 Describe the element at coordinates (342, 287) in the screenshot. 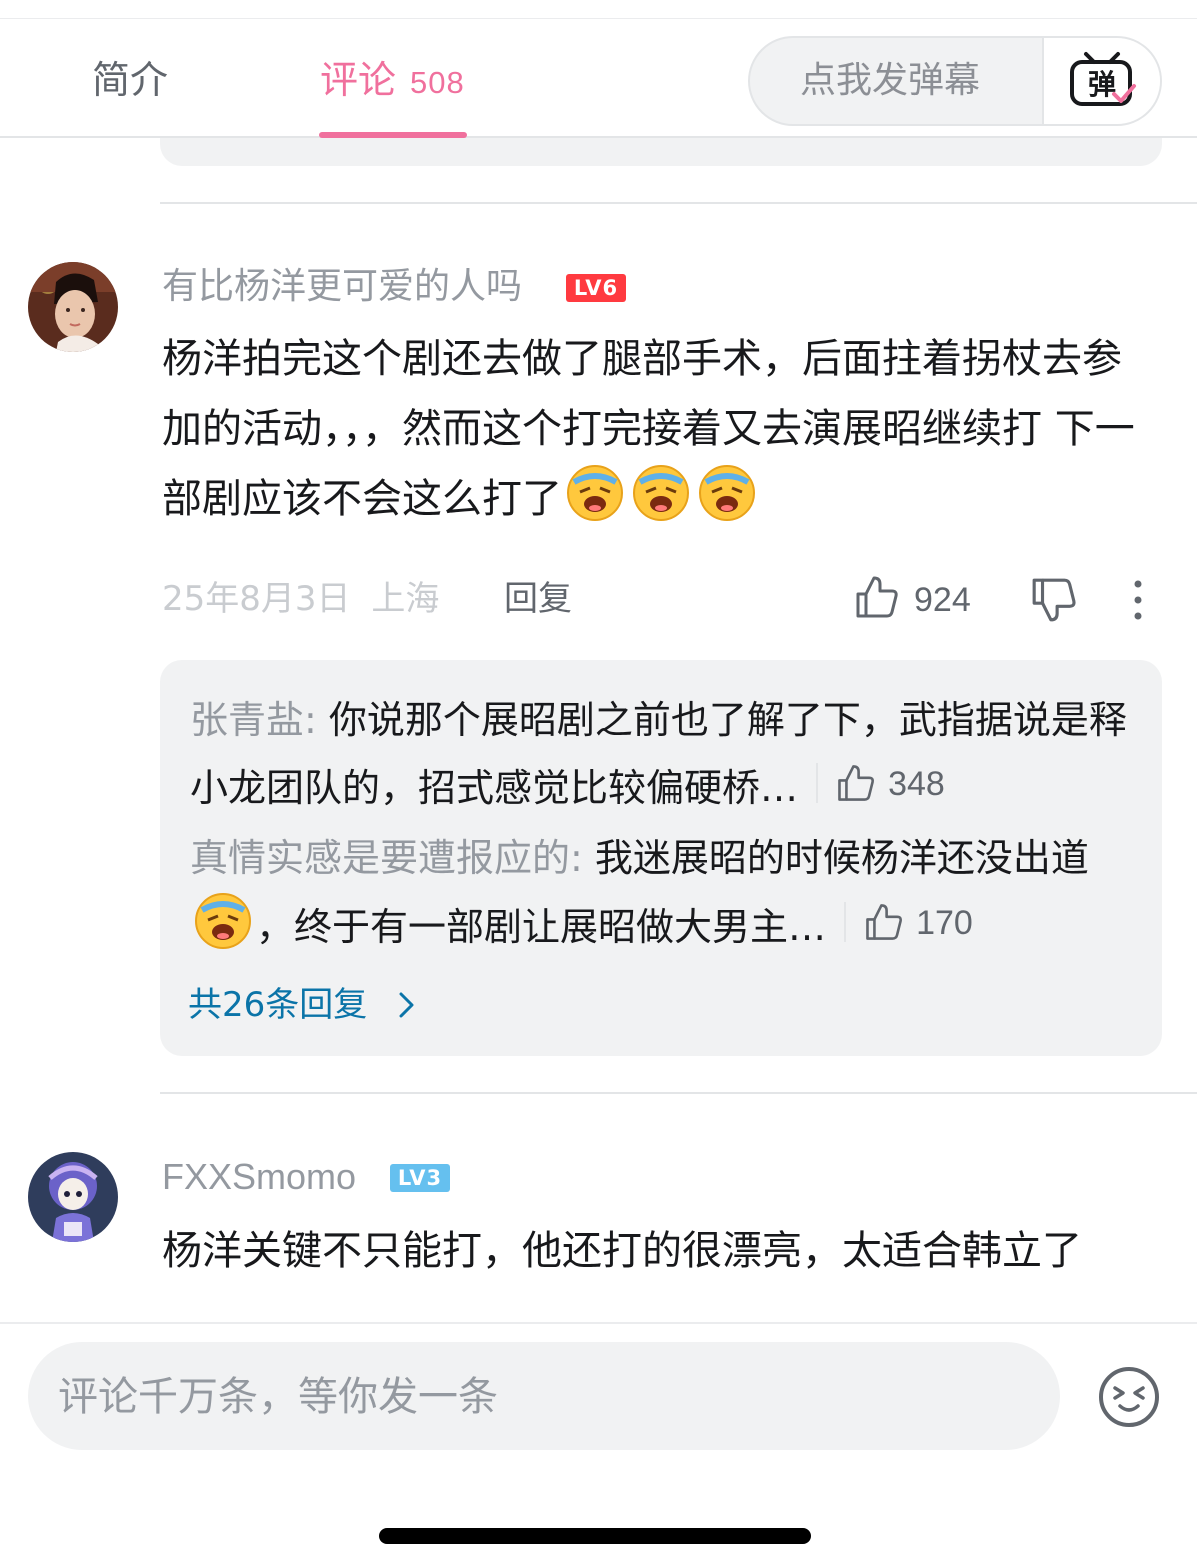

I see `comment-username: 有比杨洋更可爱的人吗` at that location.